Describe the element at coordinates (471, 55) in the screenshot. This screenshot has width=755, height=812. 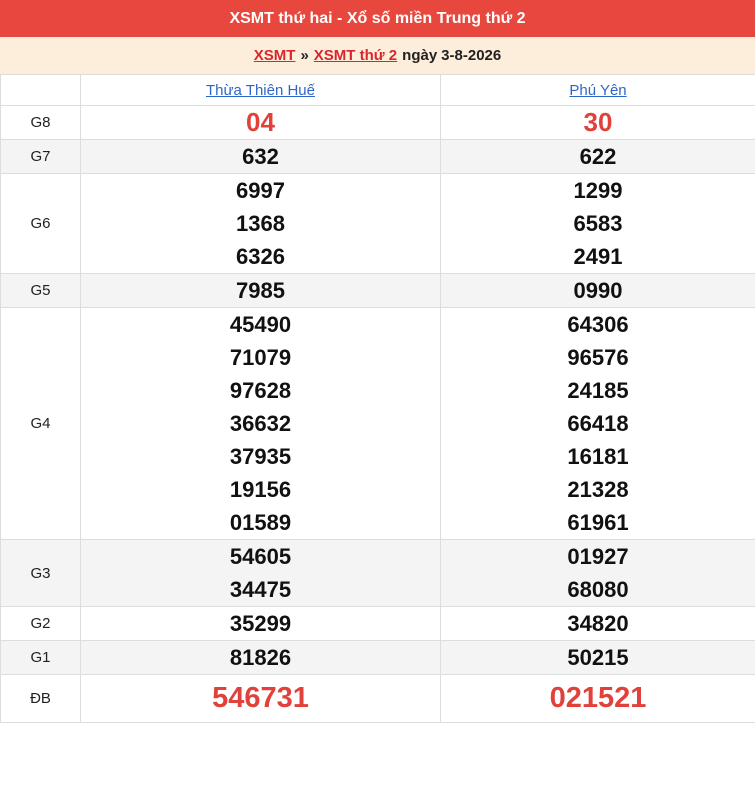
I see `breadcrumb-date: 3-8-2026` at that location.